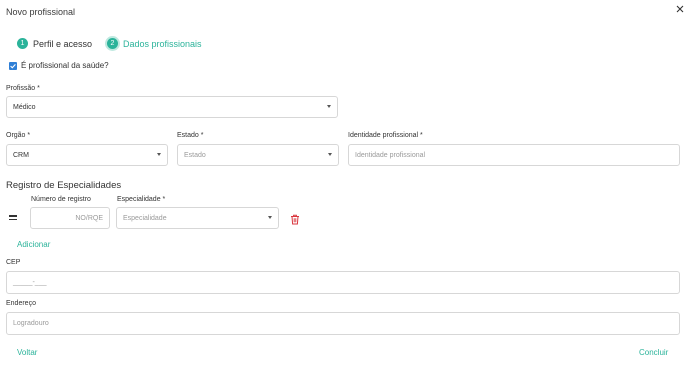 The width and height of the screenshot is (688, 365). I want to click on state-label: Estado *, so click(190, 135).